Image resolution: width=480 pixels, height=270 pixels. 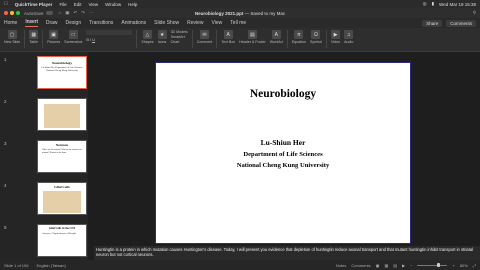 I want to click on language: English (Taiwan), so click(x=50, y=265).